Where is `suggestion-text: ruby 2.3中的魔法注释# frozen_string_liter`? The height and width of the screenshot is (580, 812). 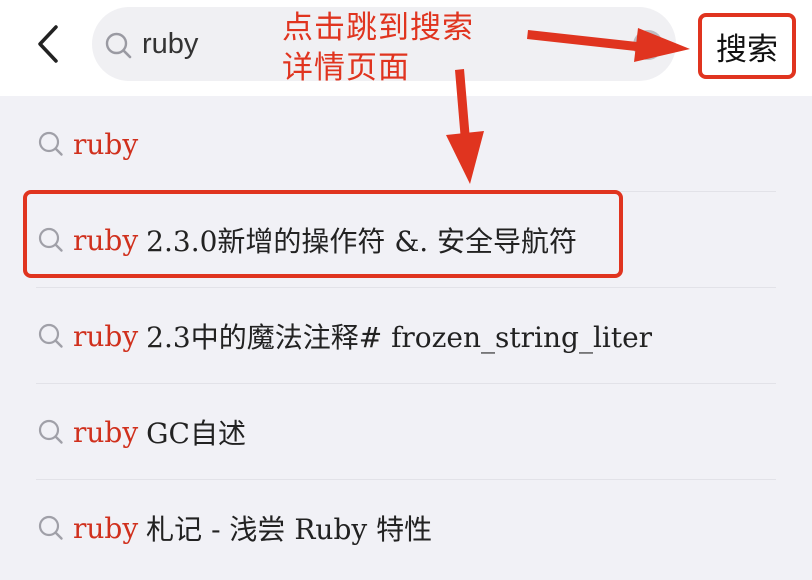
suggestion-text: ruby 2.3中的魔法注释# frozen_string_liter is located at coordinates (362, 336).